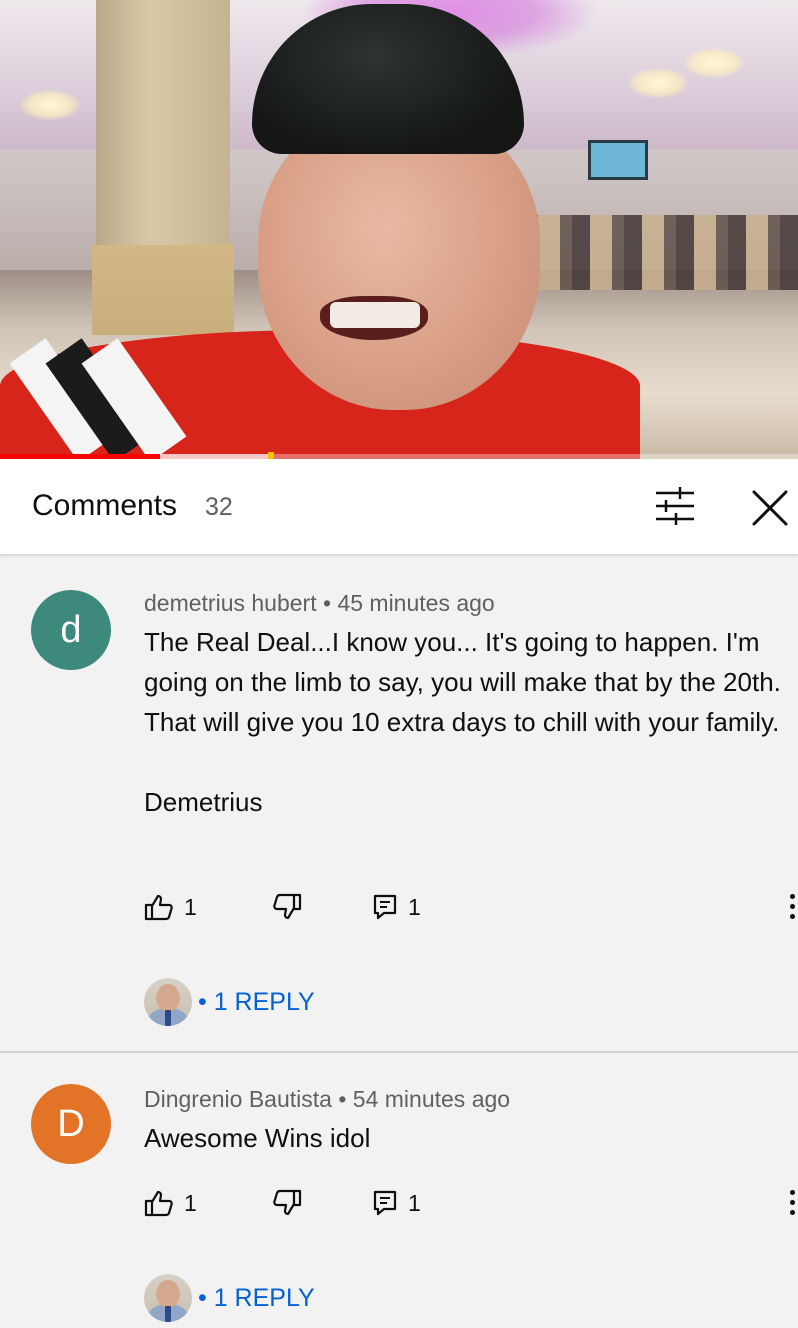  Describe the element at coordinates (203, 802) in the screenshot. I see `comment-text: Demetrius` at that location.